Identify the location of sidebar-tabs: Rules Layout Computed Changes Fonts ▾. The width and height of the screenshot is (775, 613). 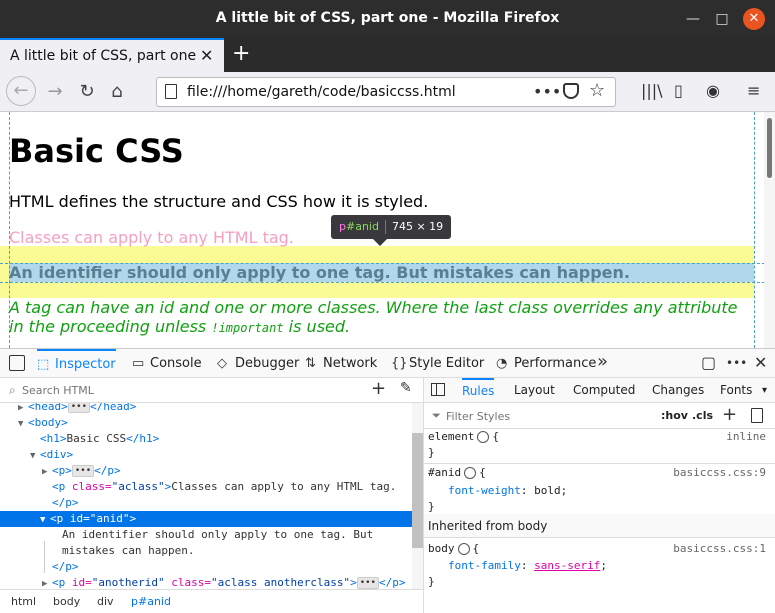
(599, 390).